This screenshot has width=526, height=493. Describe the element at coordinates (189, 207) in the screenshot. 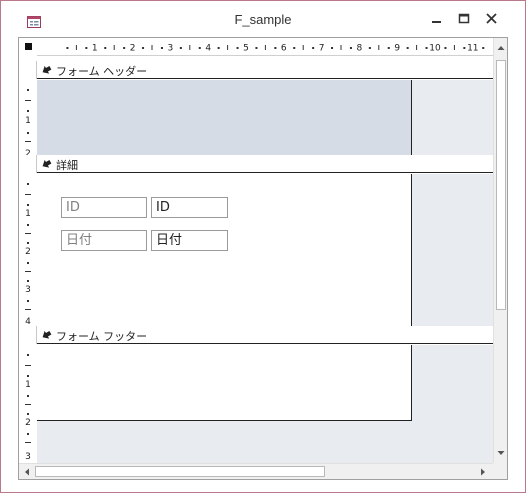

I see `textbox-id: ID` at that location.